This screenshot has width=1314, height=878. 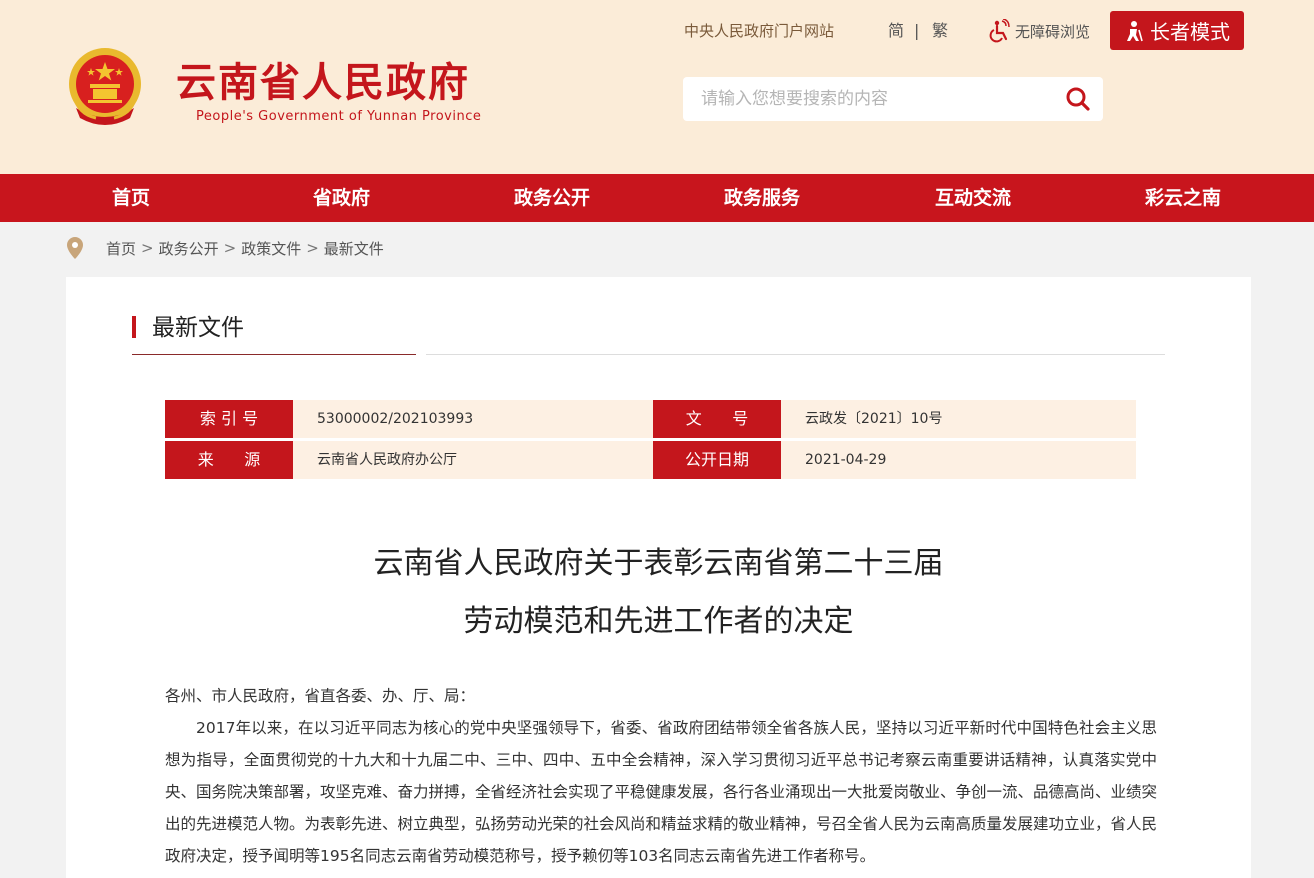 What do you see at coordinates (658, 563) in the screenshot?
I see `document-title-line-1: 云南省人民政府关于表彰云南省第二十三届` at bounding box center [658, 563].